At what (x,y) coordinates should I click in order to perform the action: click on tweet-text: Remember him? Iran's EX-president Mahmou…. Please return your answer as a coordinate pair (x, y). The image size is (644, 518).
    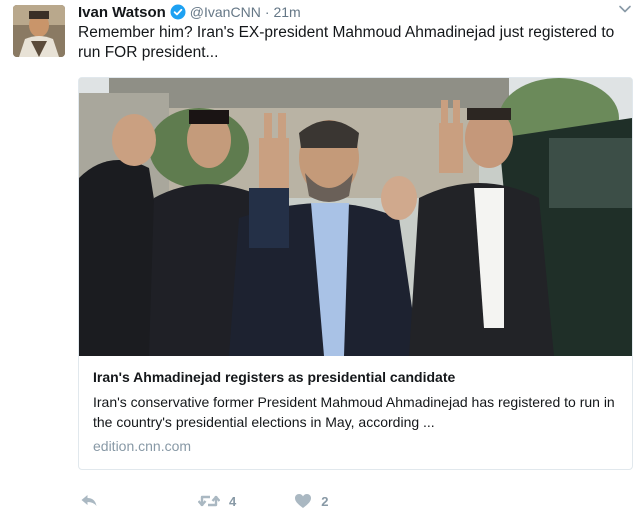
    Looking at the image, I should click on (346, 42).